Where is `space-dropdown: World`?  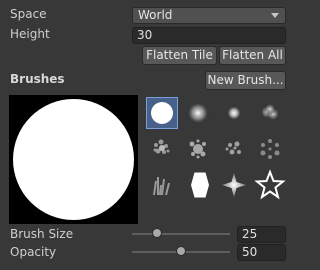 space-dropdown: World is located at coordinates (209, 15).